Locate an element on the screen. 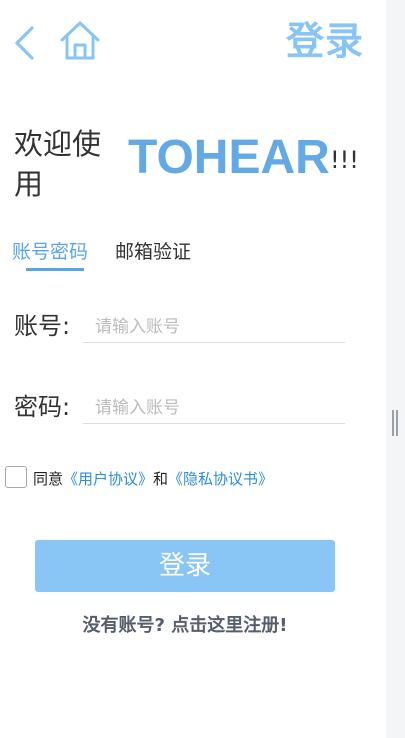 The image size is (405, 738). chevron-left-icon is located at coordinates (24, 43).